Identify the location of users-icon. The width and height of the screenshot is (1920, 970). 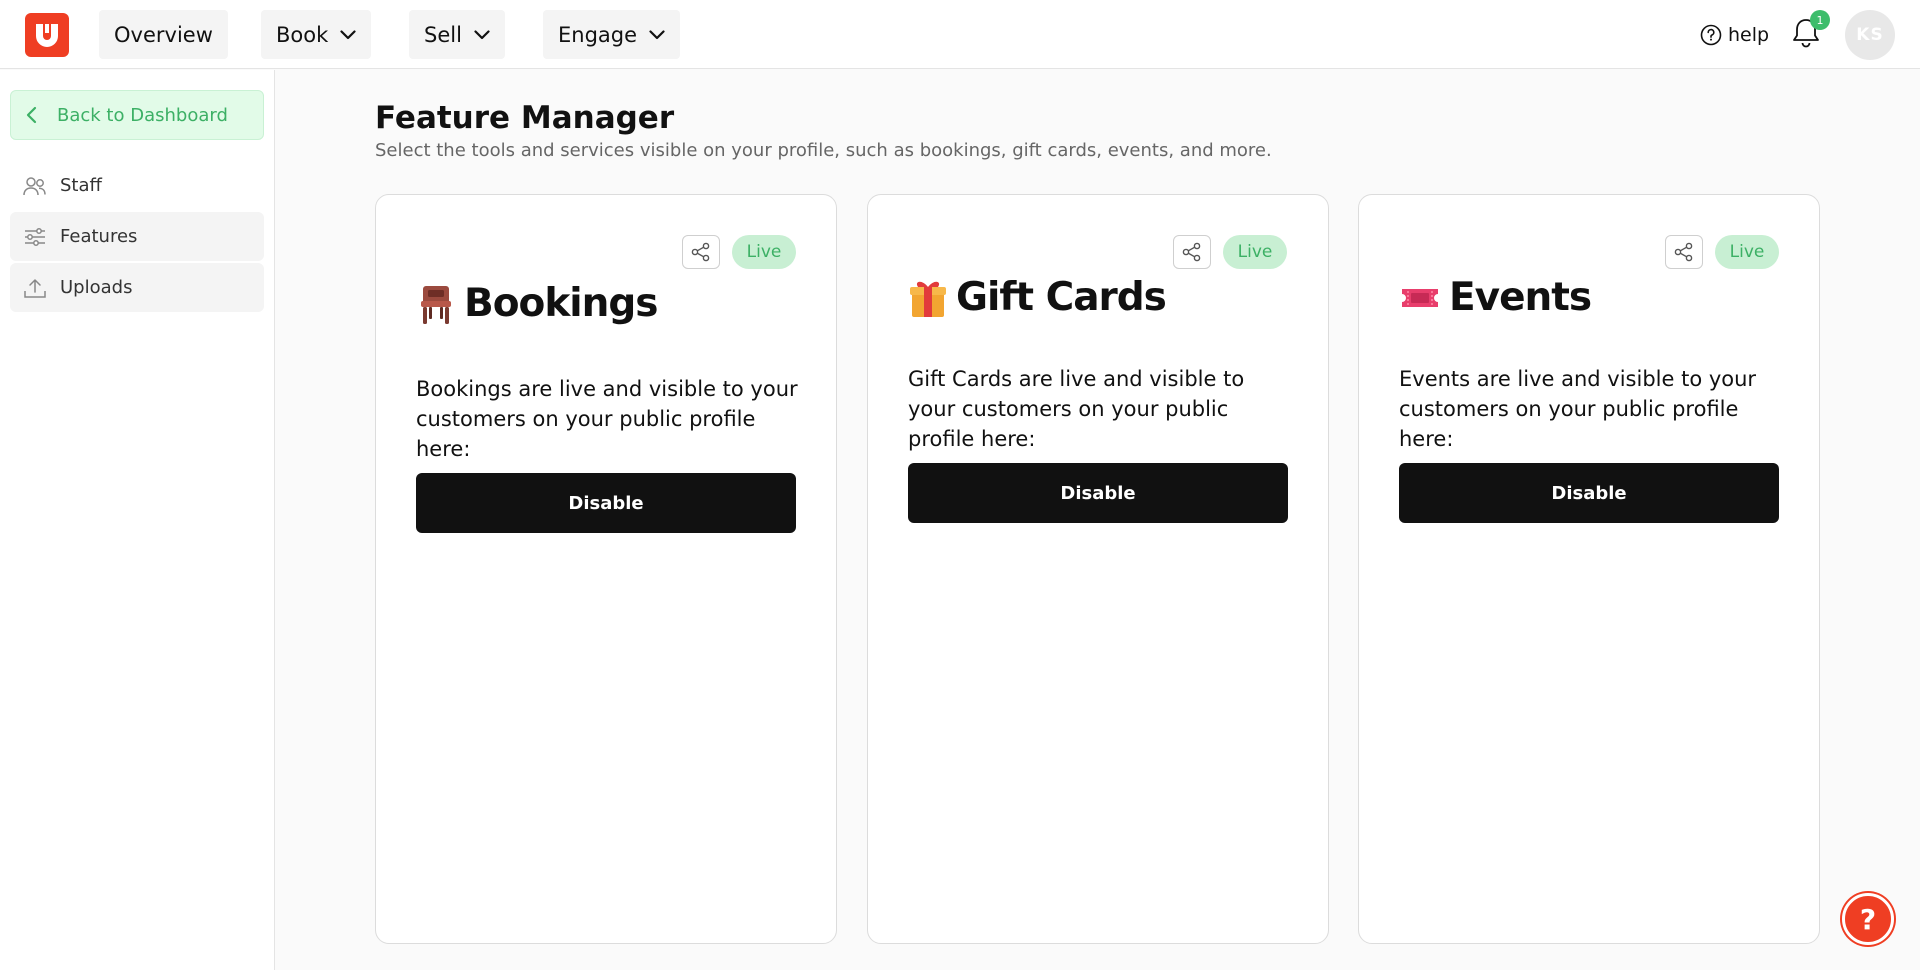
(34, 185).